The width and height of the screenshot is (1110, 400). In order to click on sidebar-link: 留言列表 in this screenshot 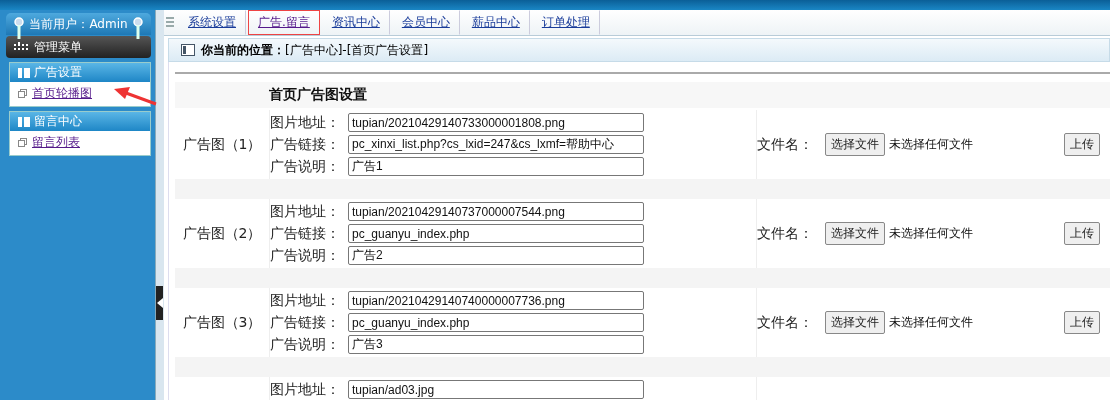, I will do `click(56, 142)`.